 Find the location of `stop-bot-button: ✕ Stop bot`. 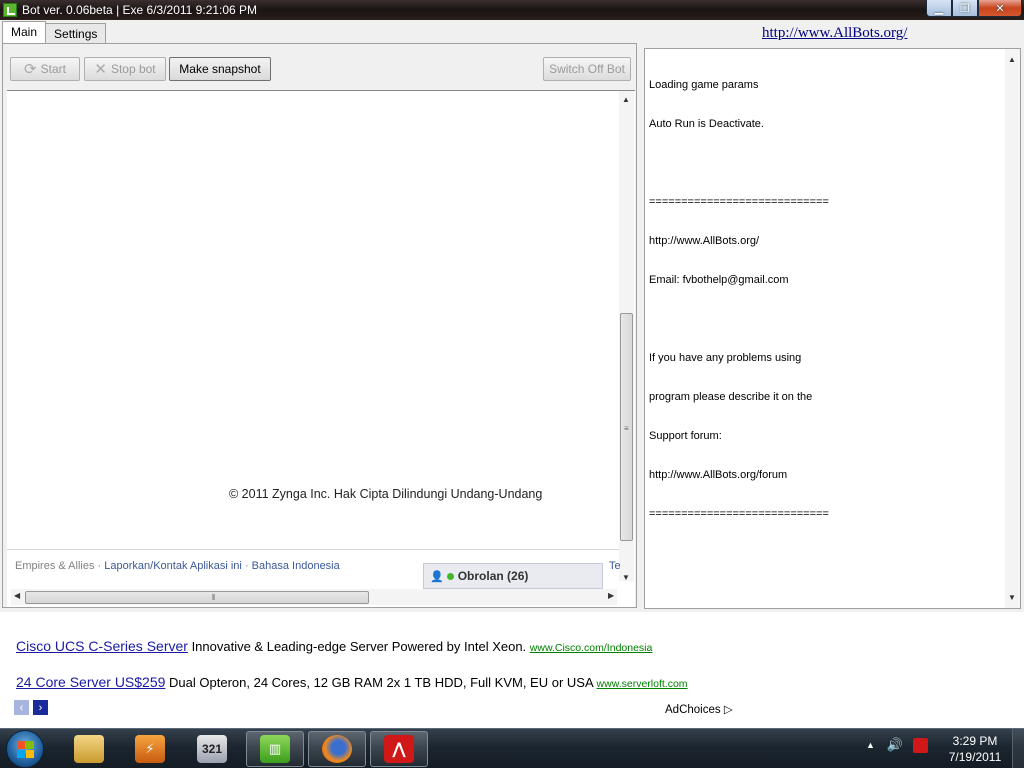

stop-bot-button: ✕ Stop bot is located at coordinates (125, 69).